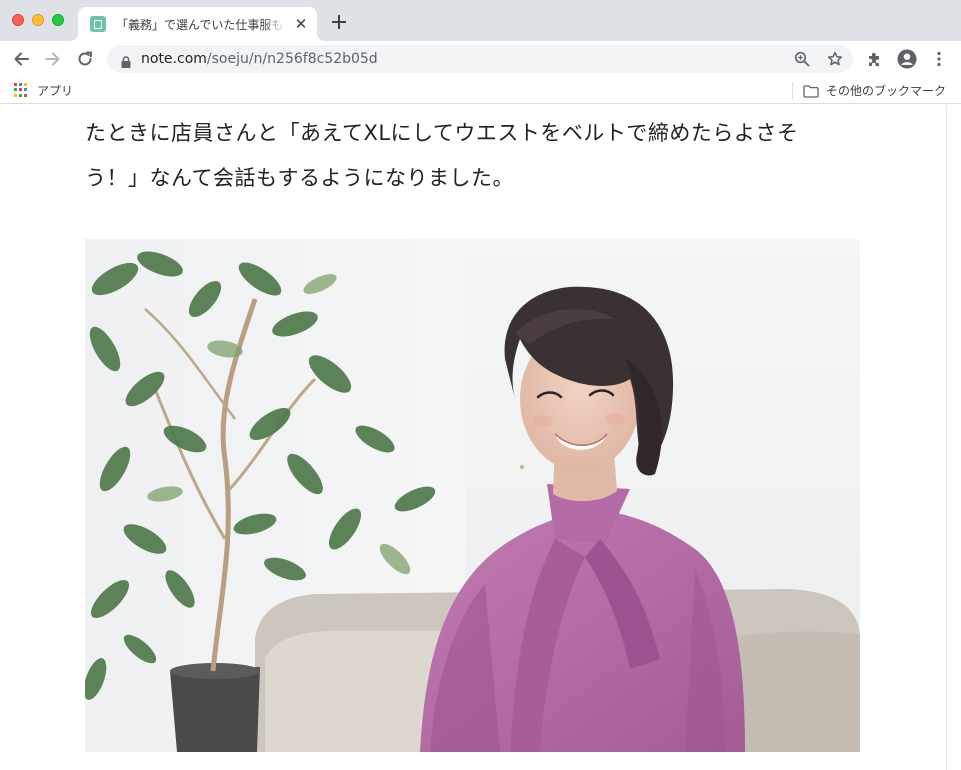 This screenshot has width=961, height=770. What do you see at coordinates (18, 20) in the screenshot?
I see `window-close-button` at bounding box center [18, 20].